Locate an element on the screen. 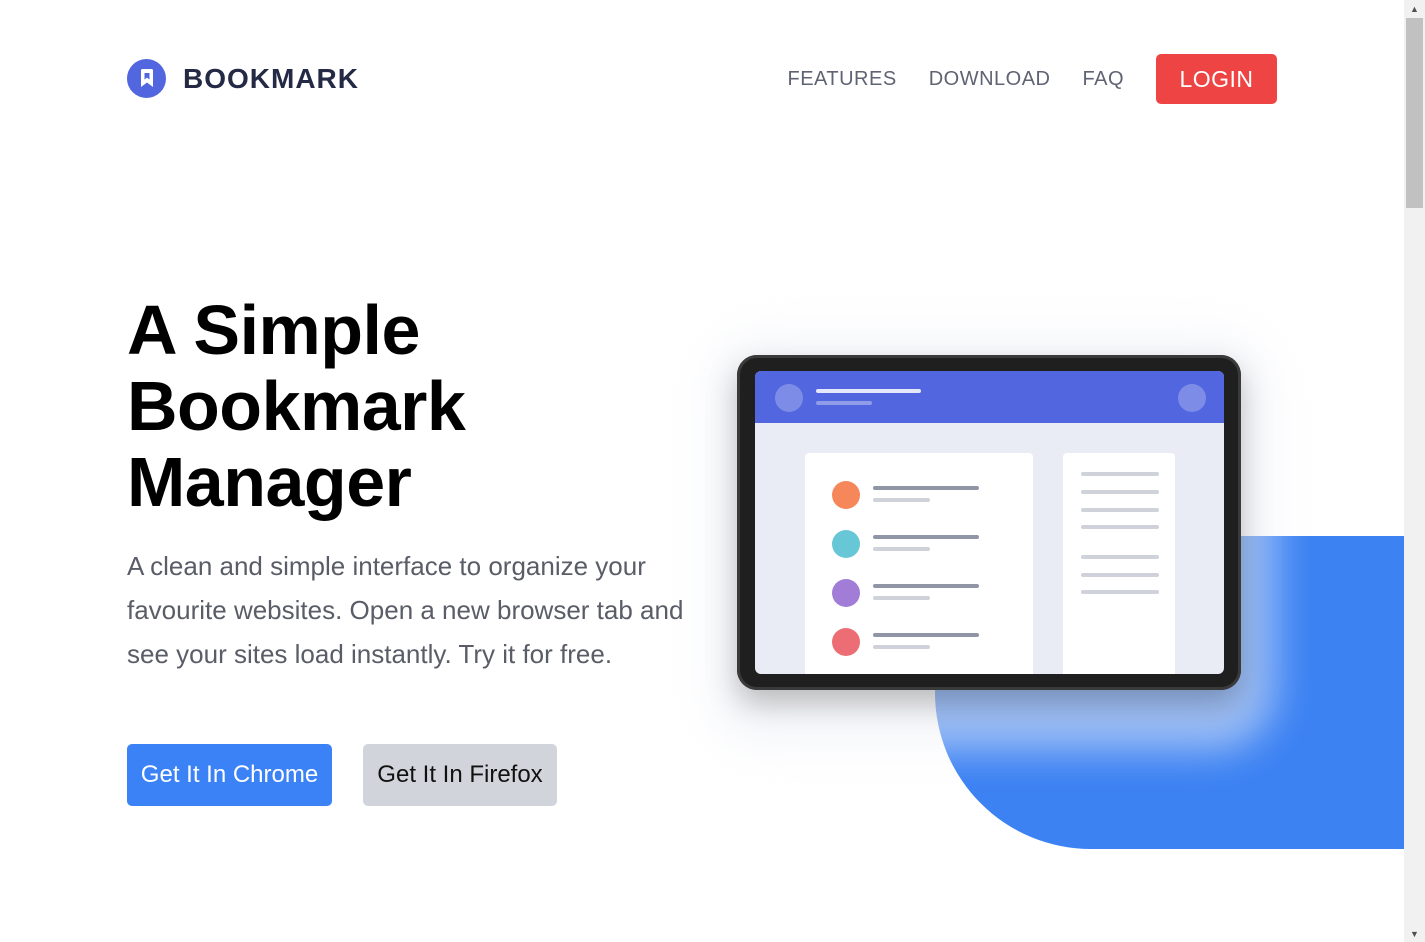  menu-placeholder is located at coordinates (1192, 398).